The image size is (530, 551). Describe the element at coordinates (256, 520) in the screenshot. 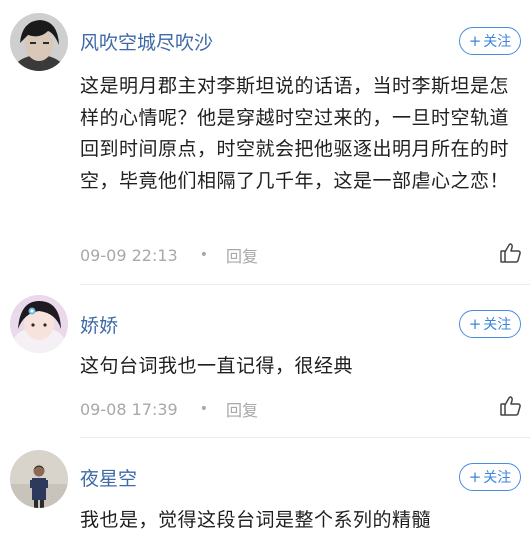

I see `comment-text: 我也是，觉得这段台词是整个系列的精髓` at that location.